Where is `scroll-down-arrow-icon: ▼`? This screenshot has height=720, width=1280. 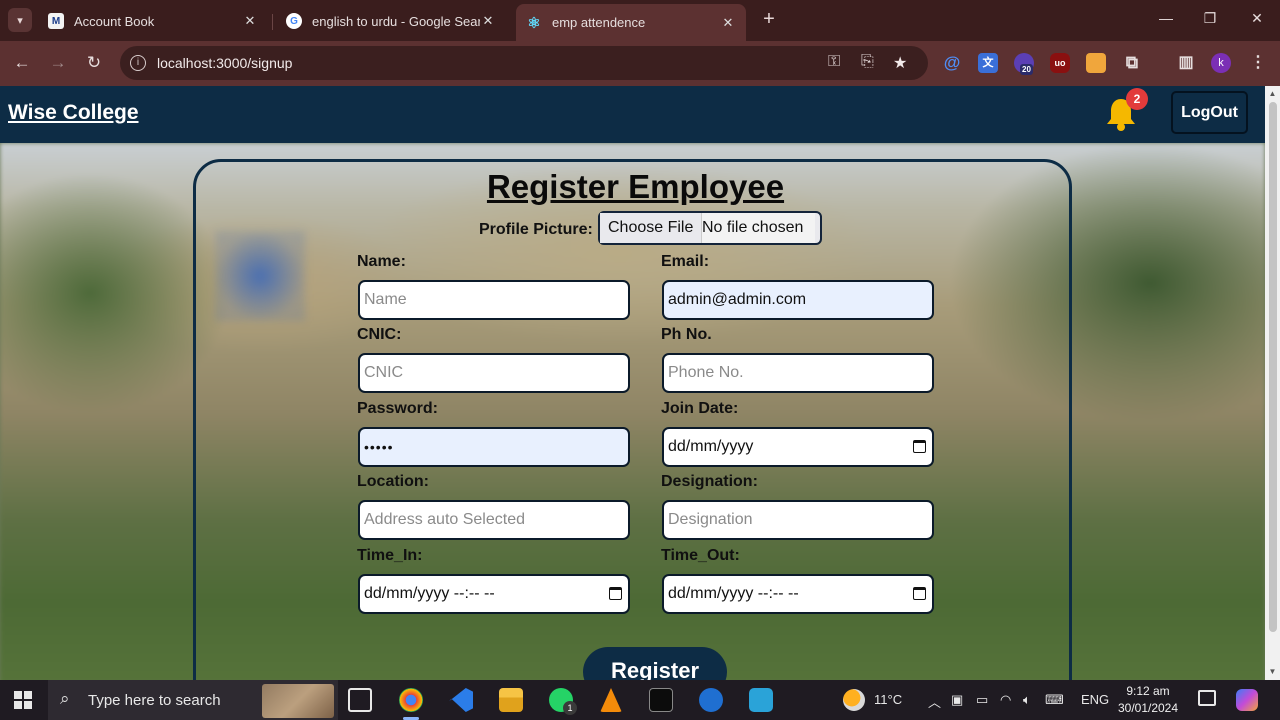
scroll-down-arrow-icon: ▼ is located at coordinates (1272, 671).